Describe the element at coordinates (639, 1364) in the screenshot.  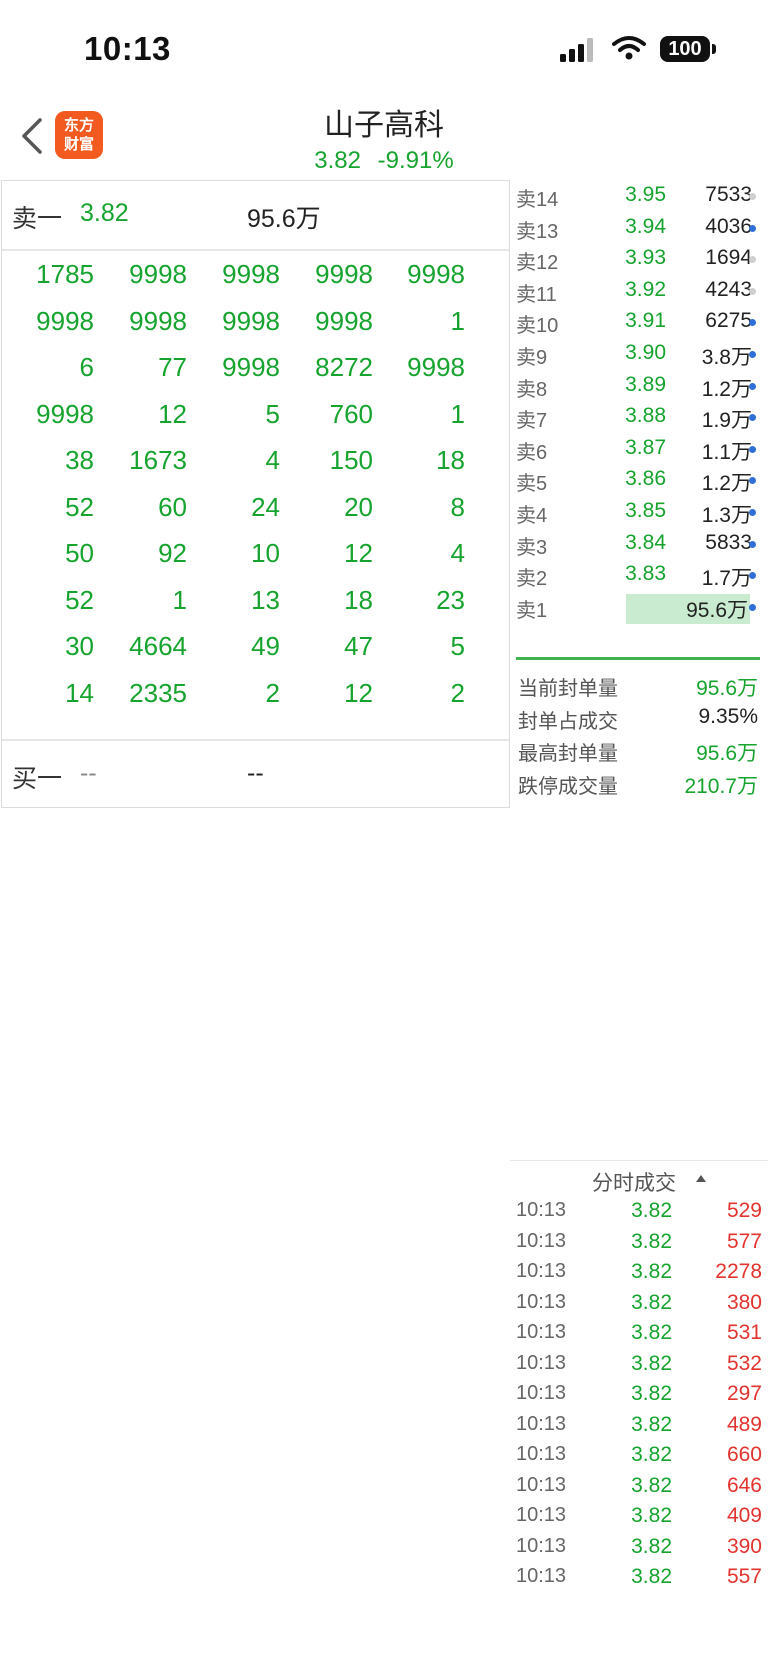
I see `tick-row: 10:13 3.82 532` at that location.